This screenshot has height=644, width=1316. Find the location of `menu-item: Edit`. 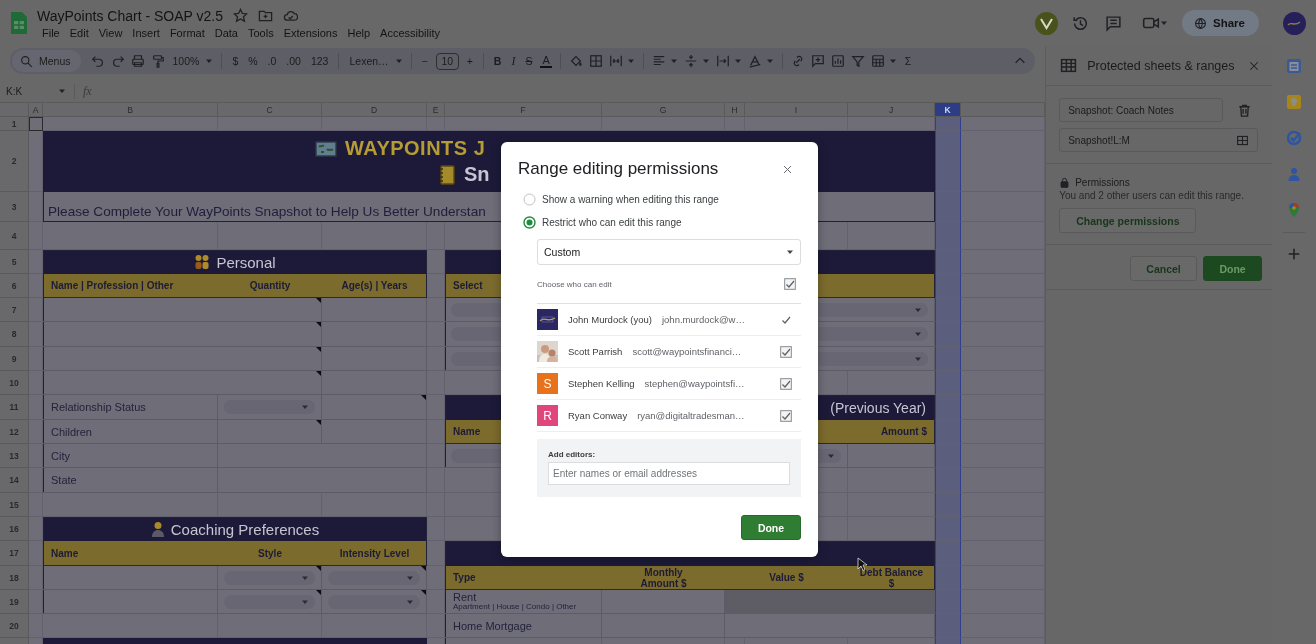

menu-item: Edit is located at coordinates (79, 32).